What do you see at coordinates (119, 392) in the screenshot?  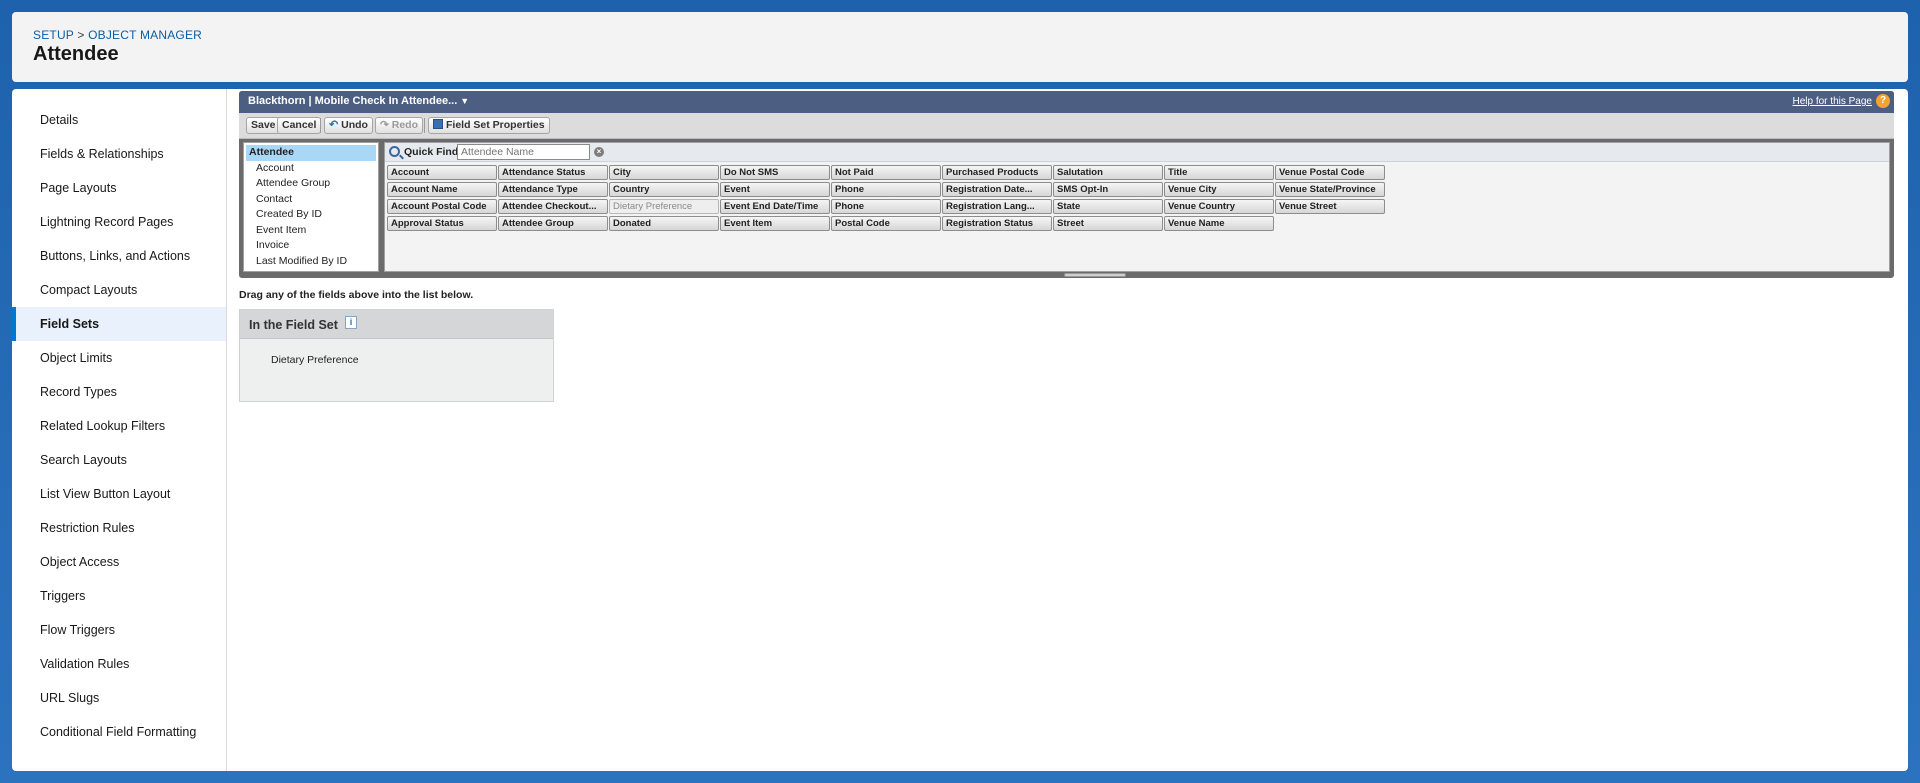 I see `sidebar-item-record-types: Record Types` at bounding box center [119, 392].